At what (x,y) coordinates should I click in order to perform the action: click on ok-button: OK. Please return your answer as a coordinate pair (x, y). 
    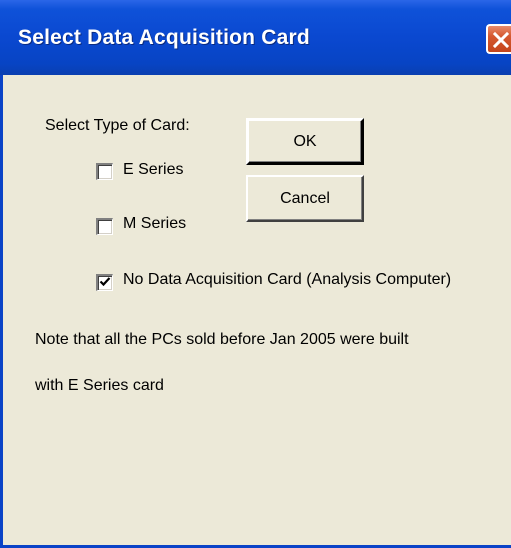
    Looking at the image, I should click on (305, 141).